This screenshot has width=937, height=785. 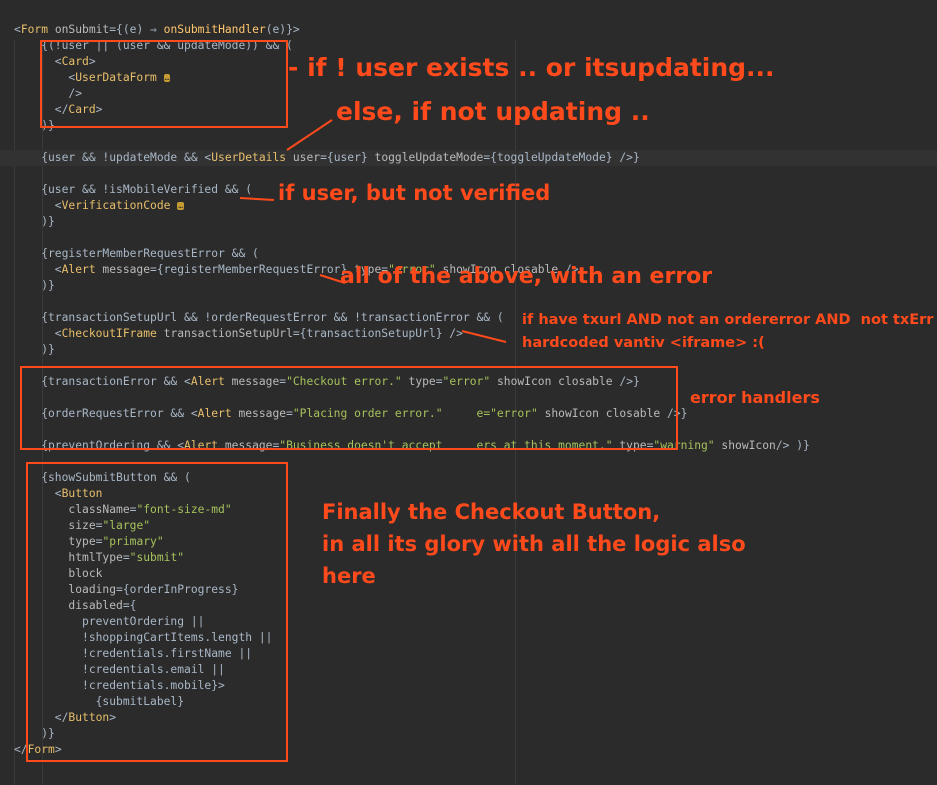 What do you see at coordinates (429, 157) in the screenshot?
I see `code-token: toggleUpdateMode` at bounding box center [429, 157].